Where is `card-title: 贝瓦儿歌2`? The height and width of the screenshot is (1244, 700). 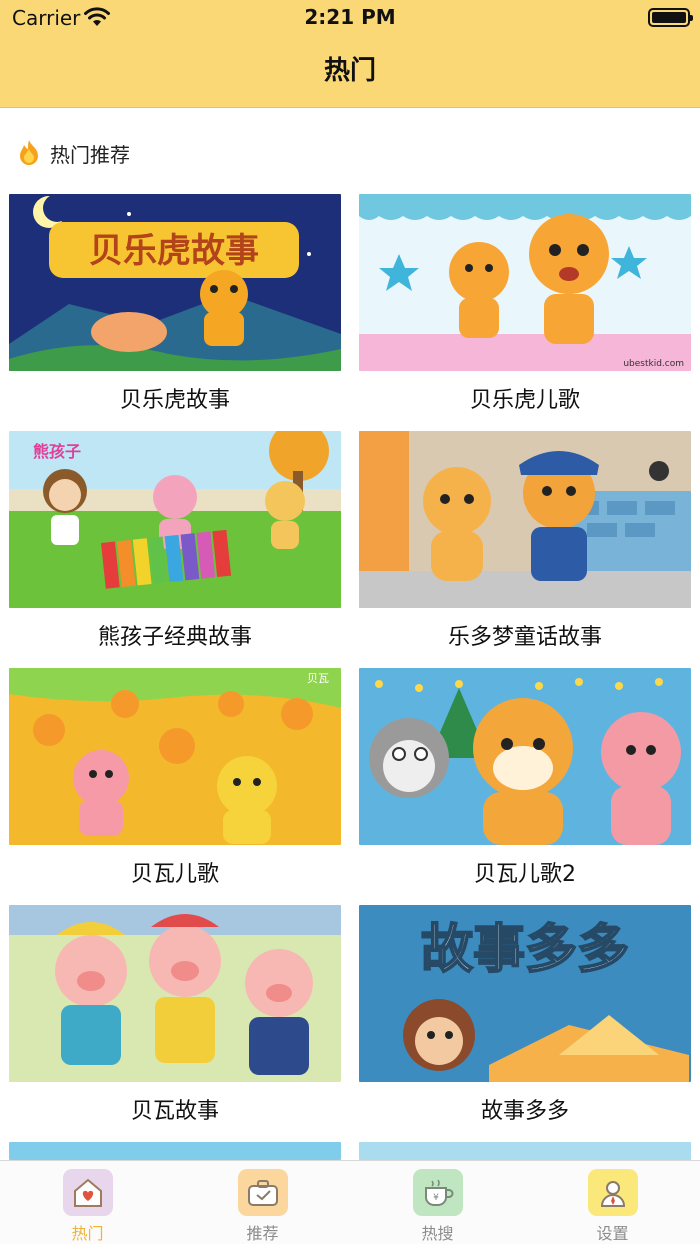 card-title: 贝瓦儿歌2 is located at coordinates (525, 875).